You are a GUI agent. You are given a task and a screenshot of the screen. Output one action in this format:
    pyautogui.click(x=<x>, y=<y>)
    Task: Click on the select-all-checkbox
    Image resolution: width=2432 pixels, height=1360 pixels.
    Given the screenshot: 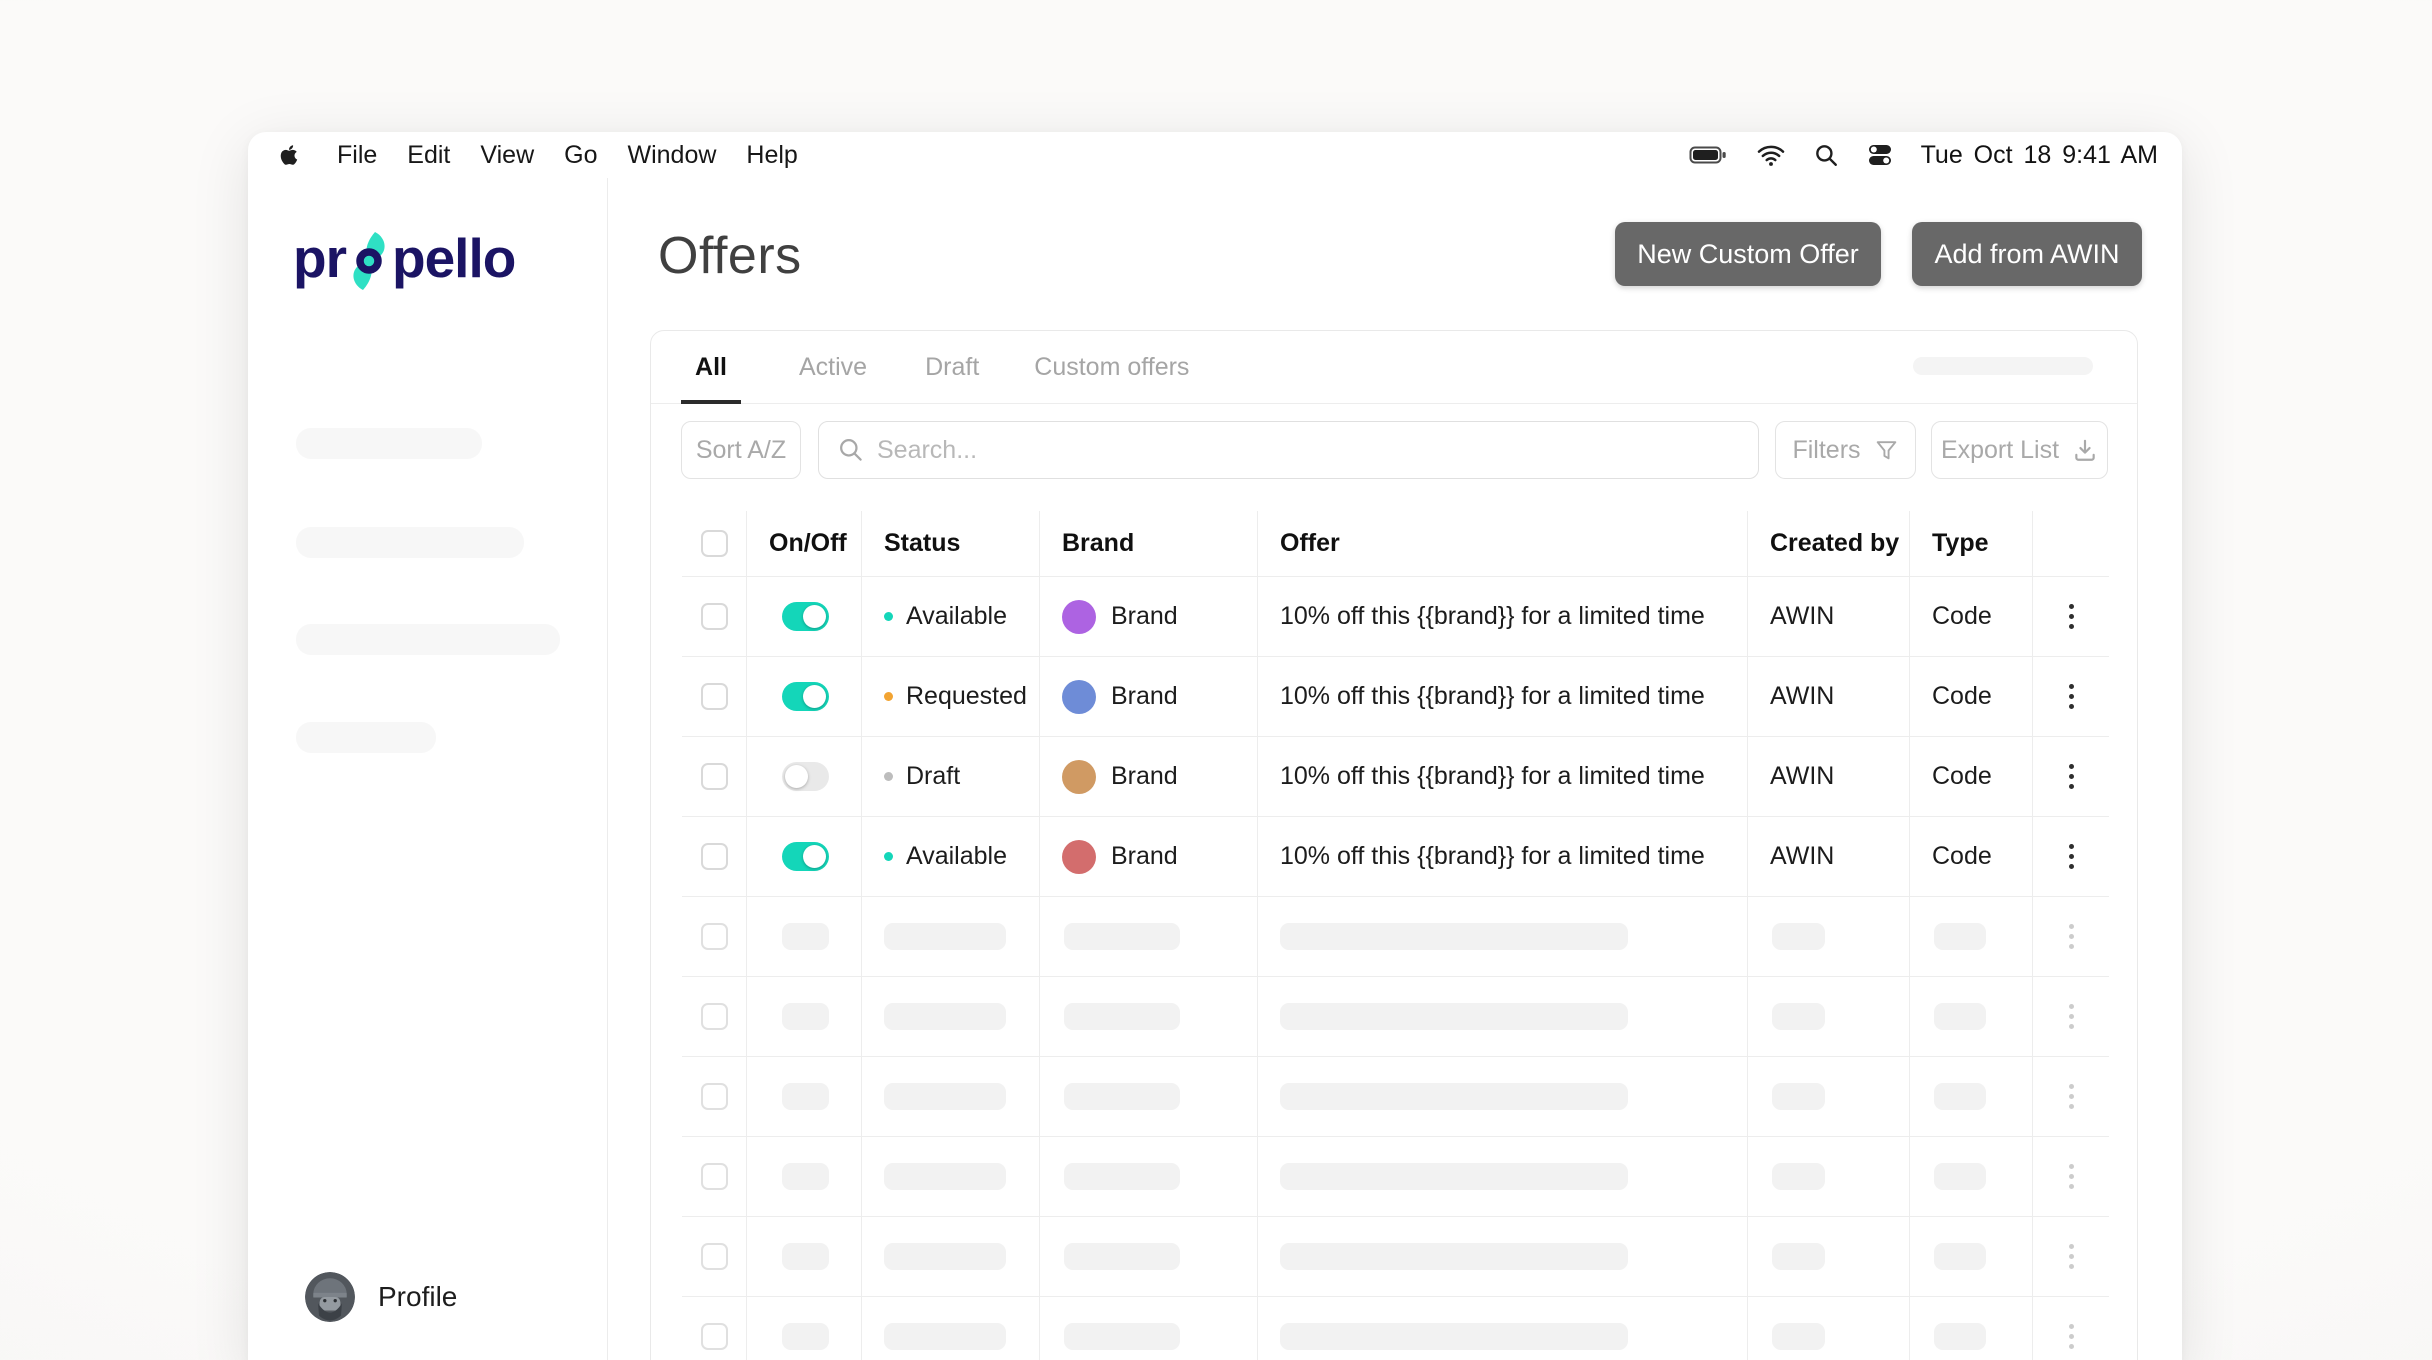 What is the action you would take?
    pyautogui.click(x=714, y=543)
    